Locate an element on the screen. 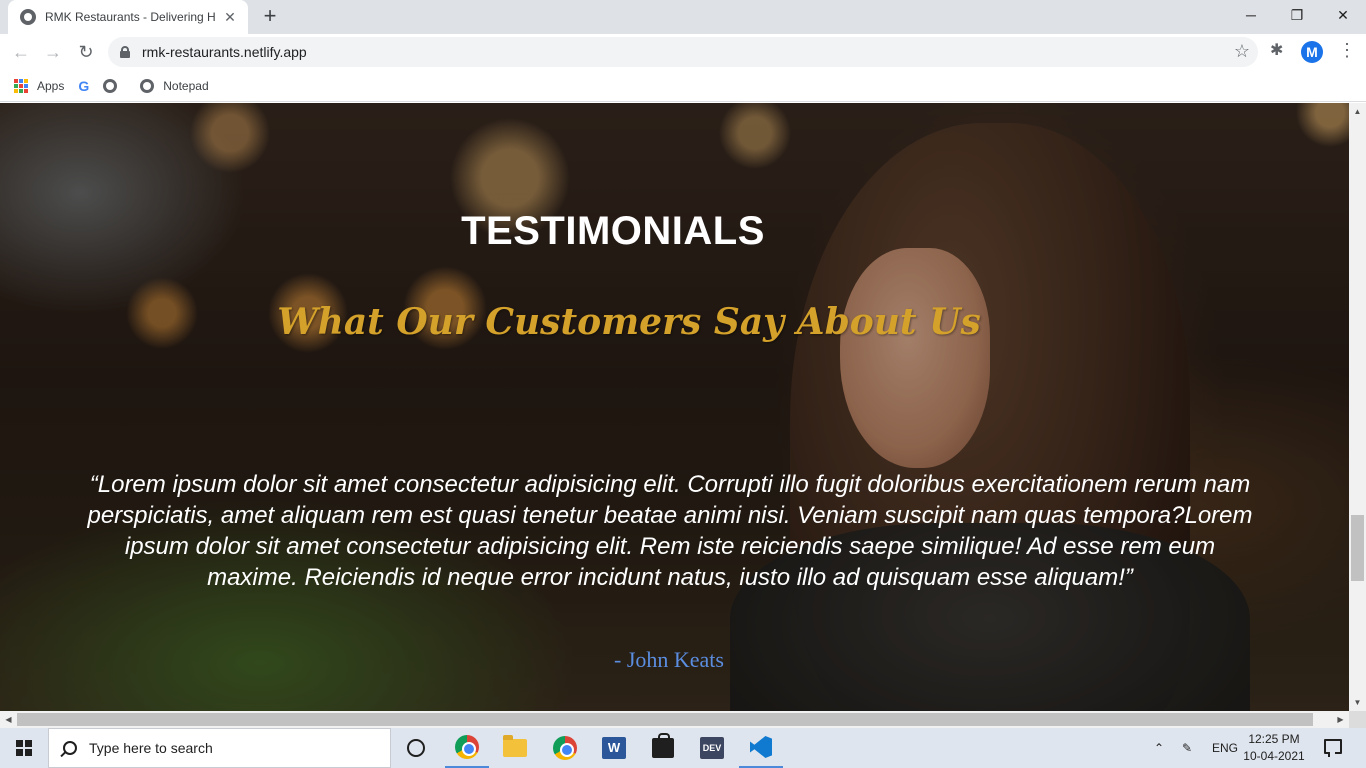  vertical-scroll-thumb is located at coordinates (1357, 548).